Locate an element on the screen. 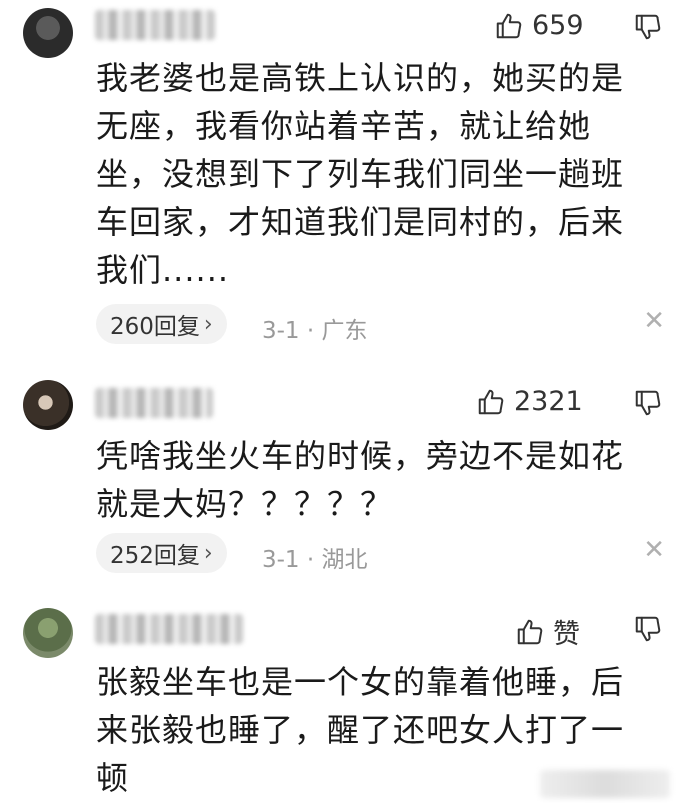  watermark-blurred is located at coordinates (605, 784).